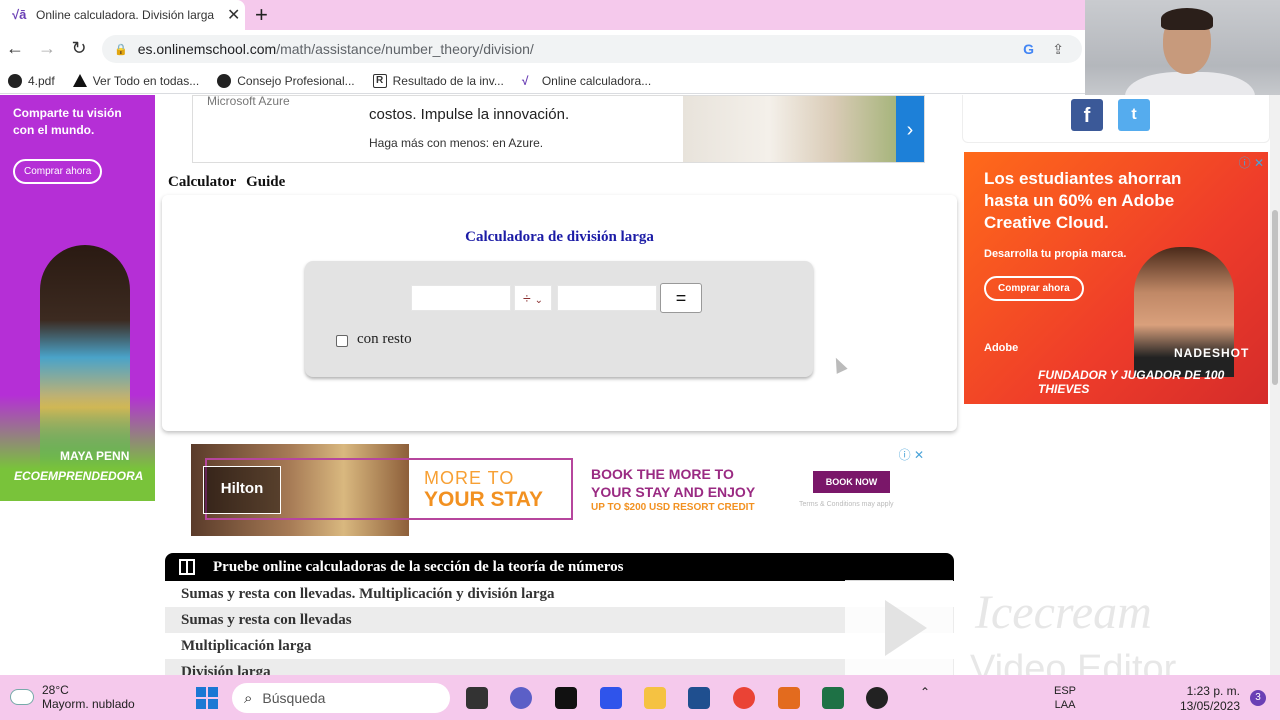  I want to click on hilton-book-line3: UP TO $200 USD RESORT CREDIT, so click(673, 507).